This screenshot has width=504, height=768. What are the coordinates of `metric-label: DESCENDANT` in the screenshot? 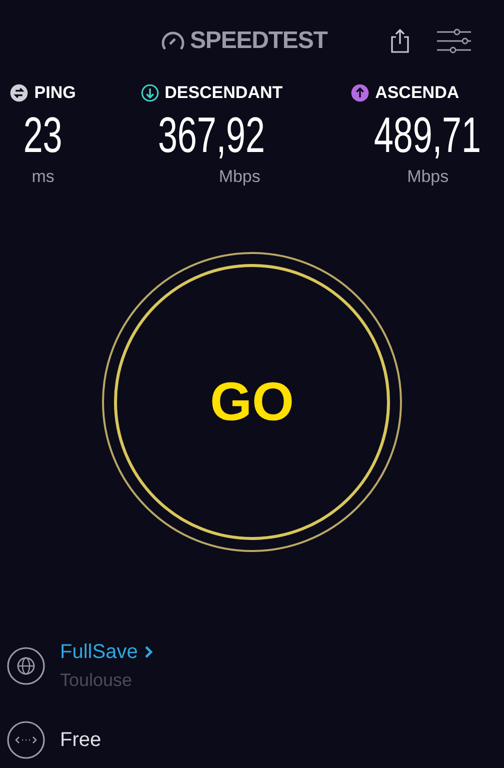 It's located at (223, 93).